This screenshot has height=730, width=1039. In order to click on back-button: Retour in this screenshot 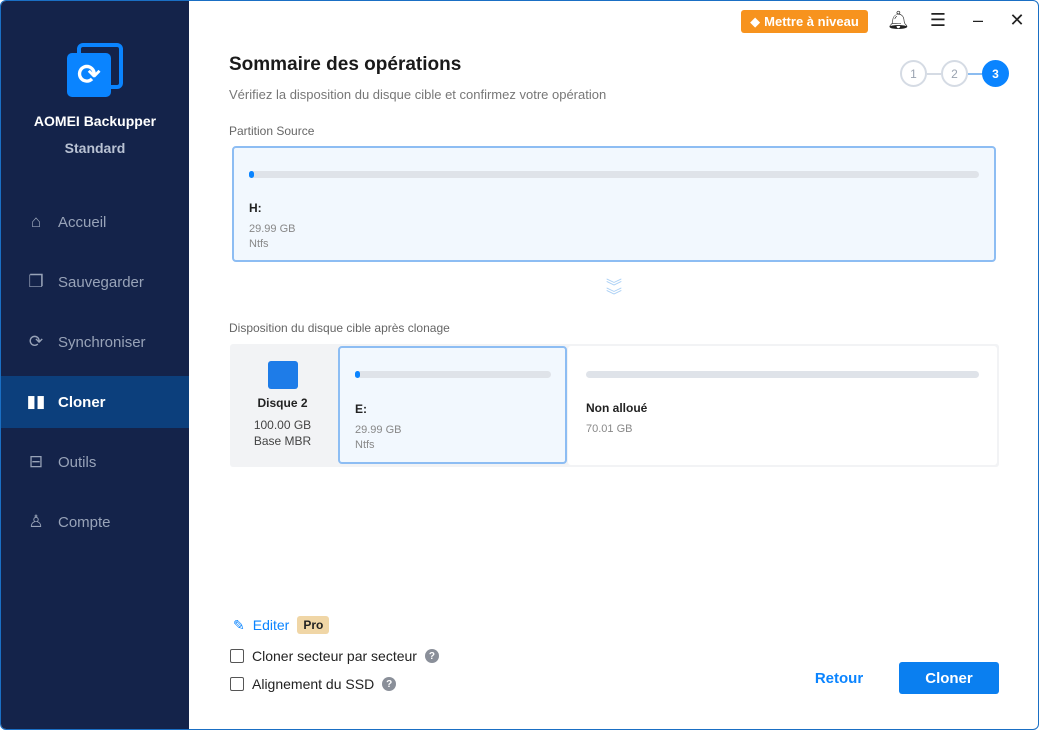, I will do `click(839, 678)`.